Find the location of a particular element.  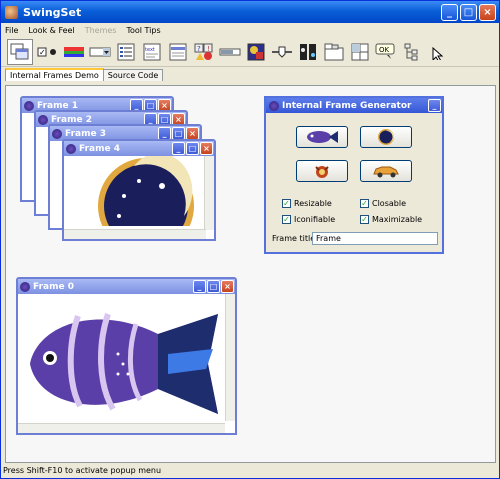

svg-text: text is located at coordinates (150, 50).